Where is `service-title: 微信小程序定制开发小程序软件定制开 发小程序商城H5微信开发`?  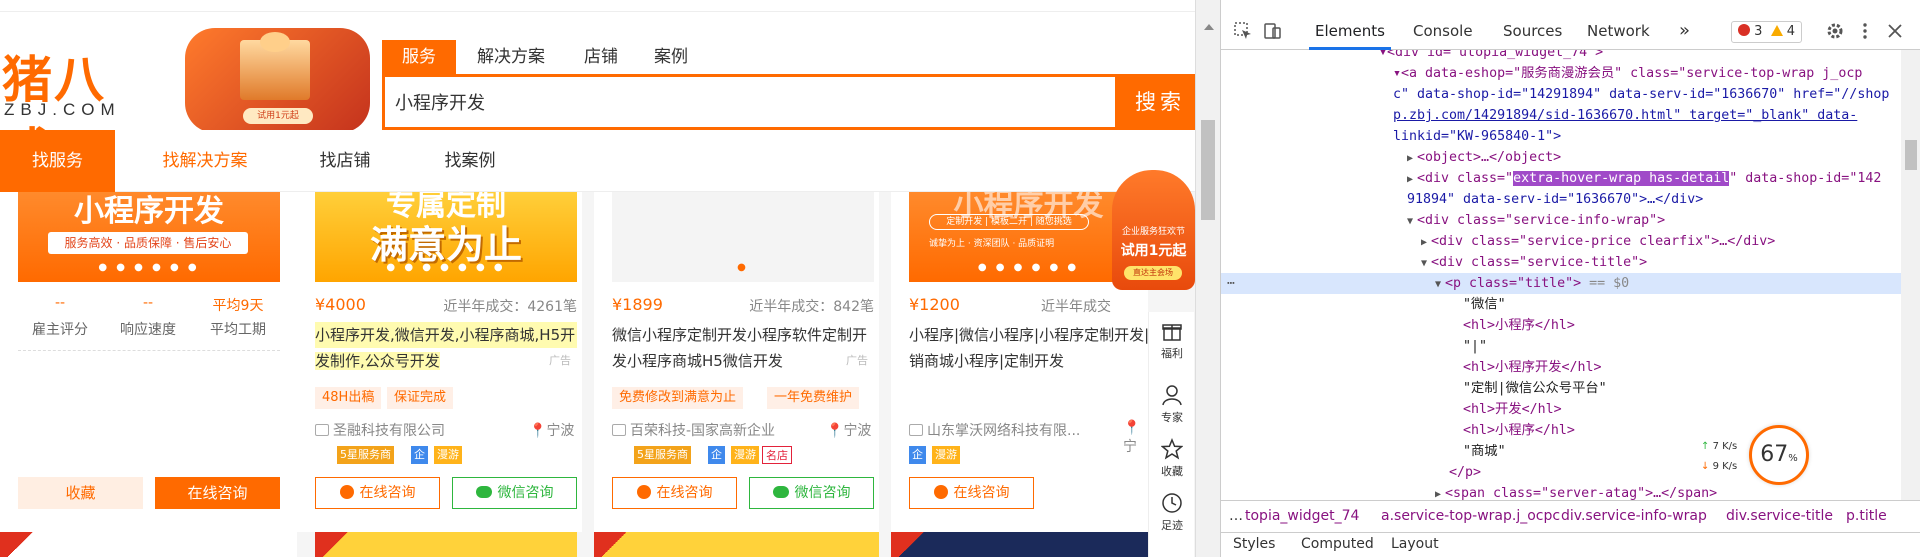 service-title: 微信小程序定制开发小程序软件定制开 发小程序商城H5微信开发 is located at coordinates (743, 348).